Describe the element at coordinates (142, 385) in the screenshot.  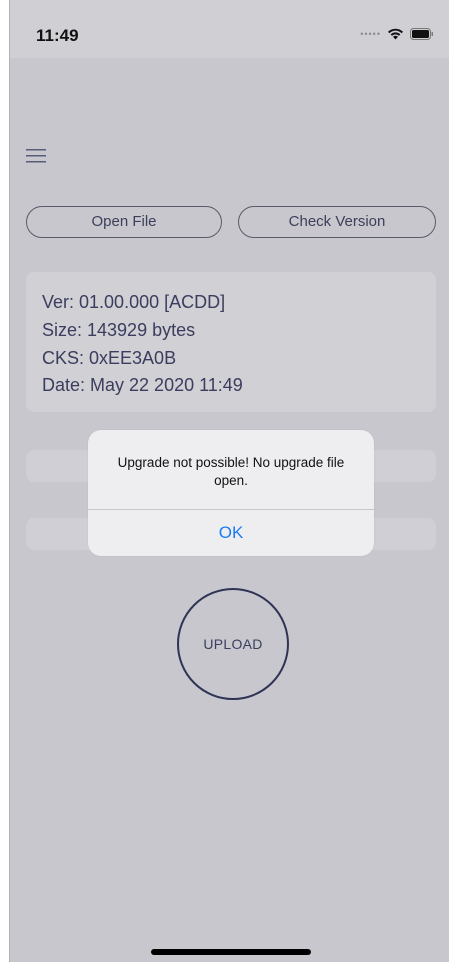
I see `date-text: Date: May 22 2020 11:49` at that location.